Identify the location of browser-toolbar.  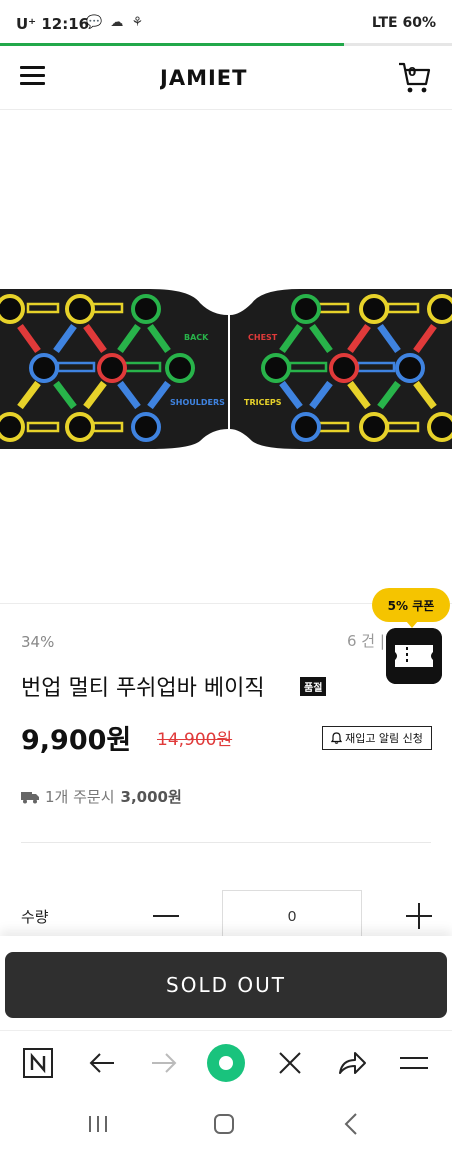
(226, 1062).